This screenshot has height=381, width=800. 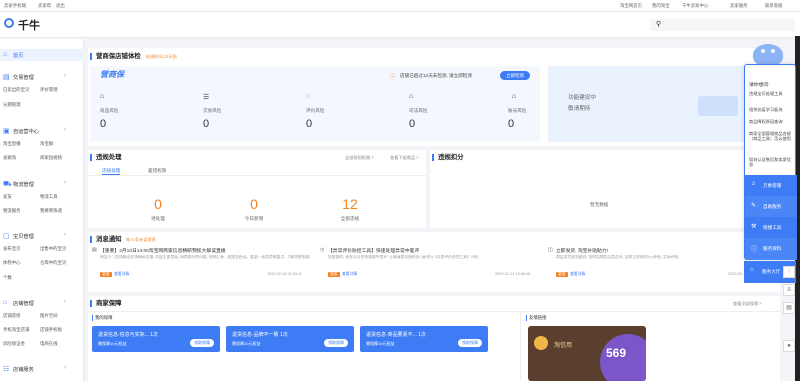 I want to click on sidebar-link: 商家短视频, so click(x=51, y=158).